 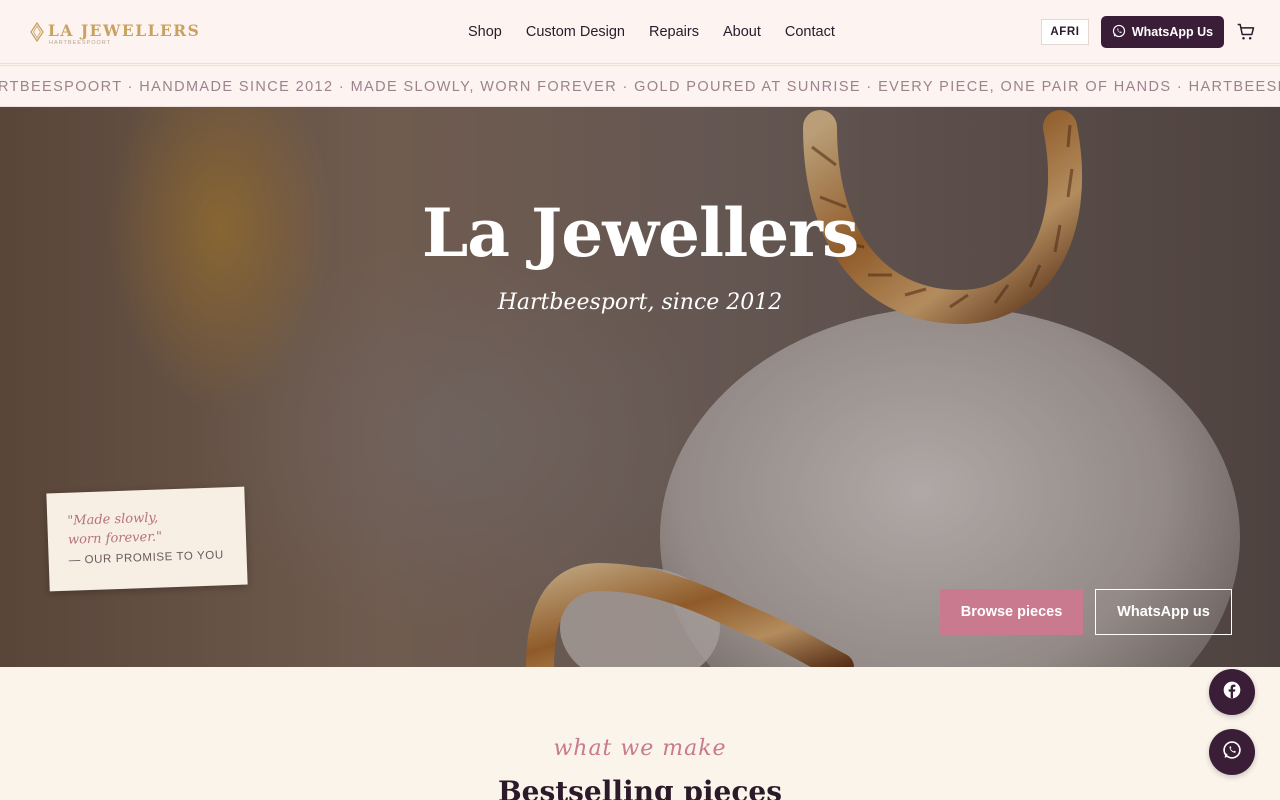 What do you see at coordinates (37, 32) in the screenshot?
I see `diamond-icon` at bounding box center [37, 32].